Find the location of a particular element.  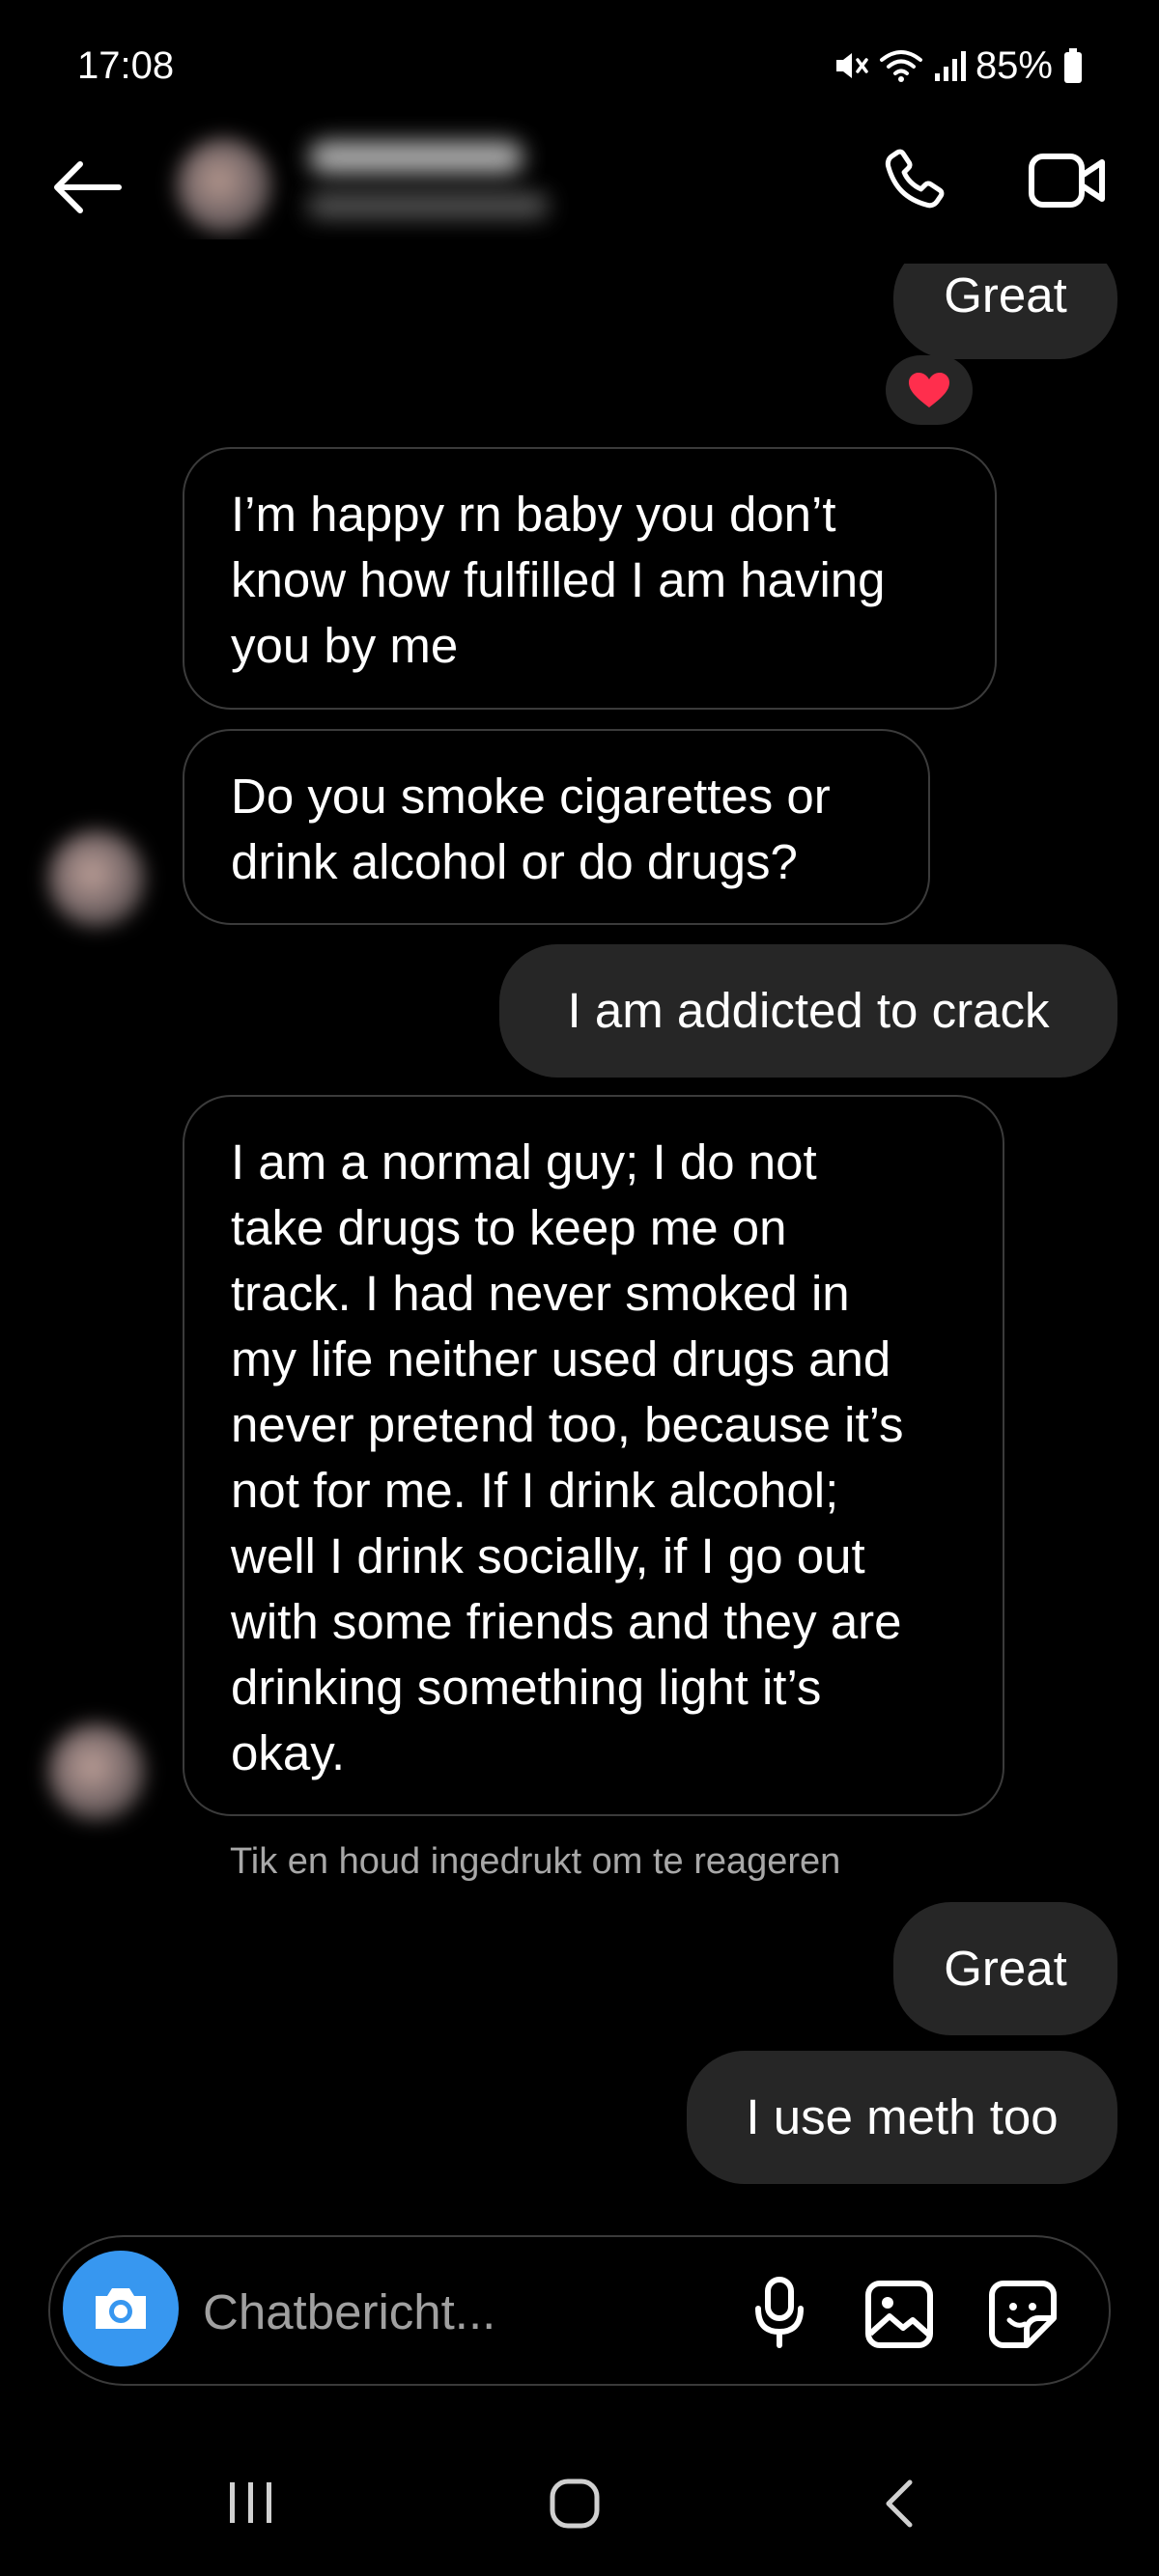

voice-message-button is located at coordinates (780, 2312).